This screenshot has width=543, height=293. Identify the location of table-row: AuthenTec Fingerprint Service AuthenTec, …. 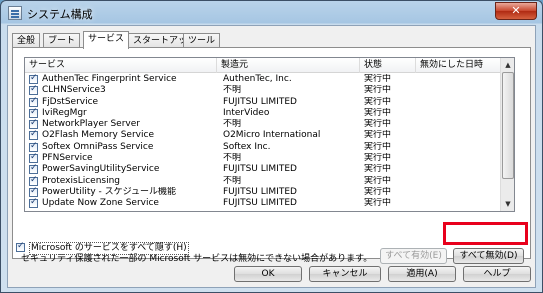
(263, 79).